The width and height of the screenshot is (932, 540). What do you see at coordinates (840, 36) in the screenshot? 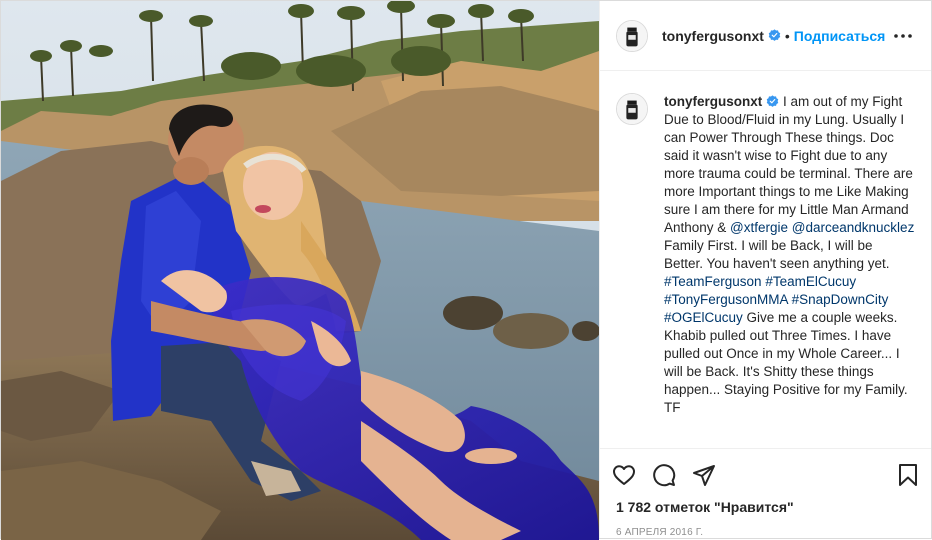
I see `follow-button: Подписаться` at bounding box center [840, 36].